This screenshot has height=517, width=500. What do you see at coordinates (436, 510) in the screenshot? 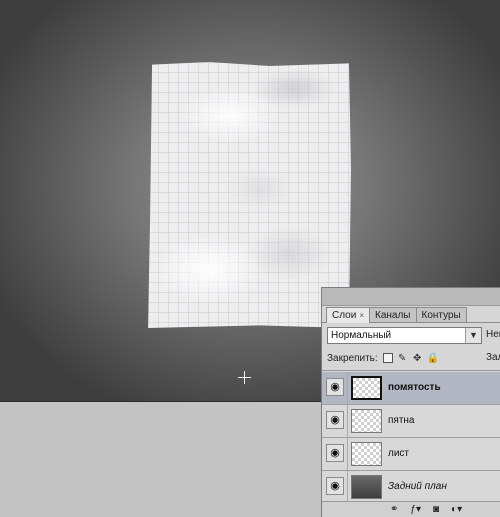
I see `mask-icon: ◙` at bounding box center [436, 510].